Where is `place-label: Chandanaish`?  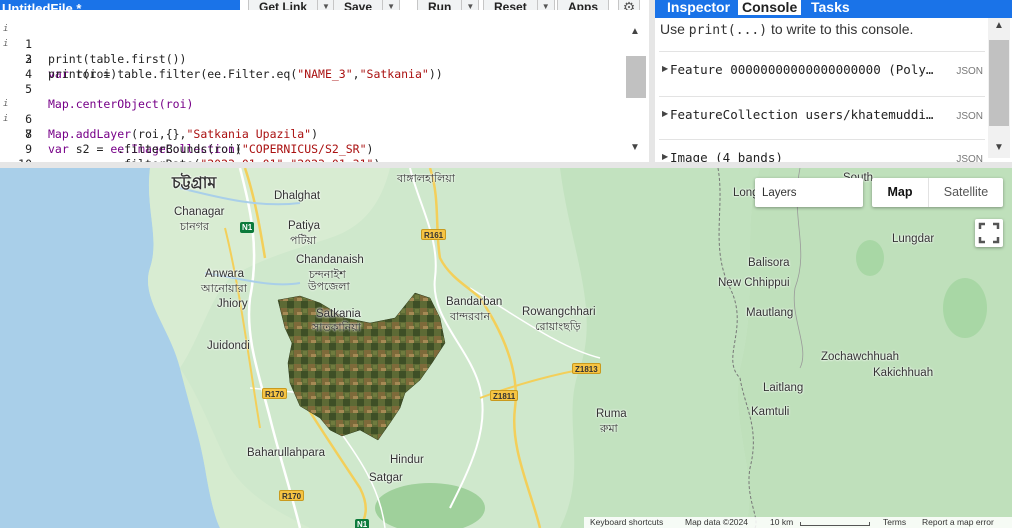 place-label: Chandanaish is located at coordinates (330, 260).